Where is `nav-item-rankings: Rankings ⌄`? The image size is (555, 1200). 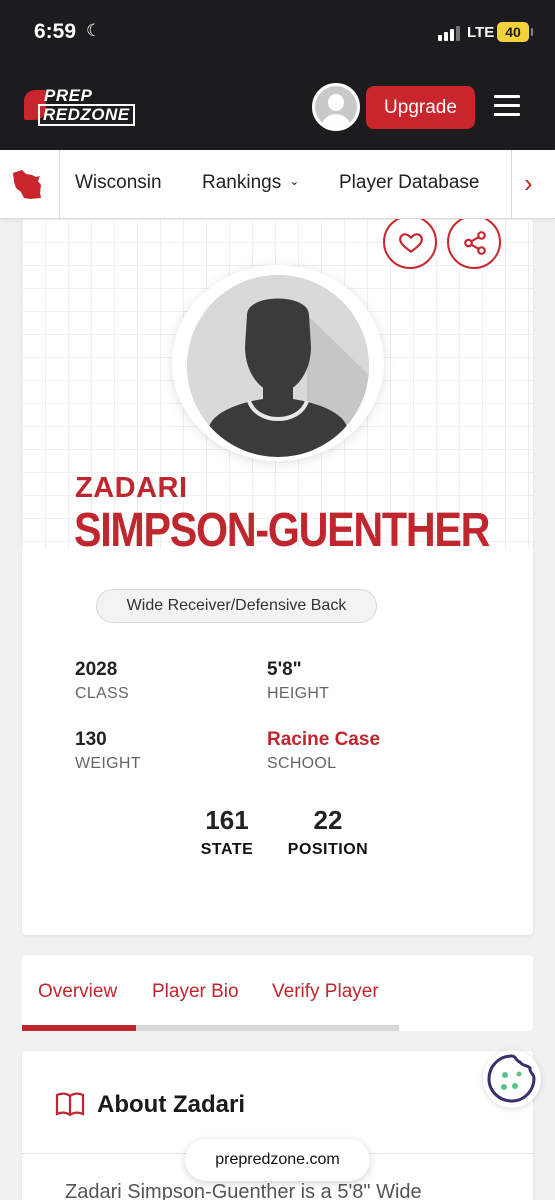 nav-item-rankings: Rankings ⌄ is located at coordinates (250, 183).